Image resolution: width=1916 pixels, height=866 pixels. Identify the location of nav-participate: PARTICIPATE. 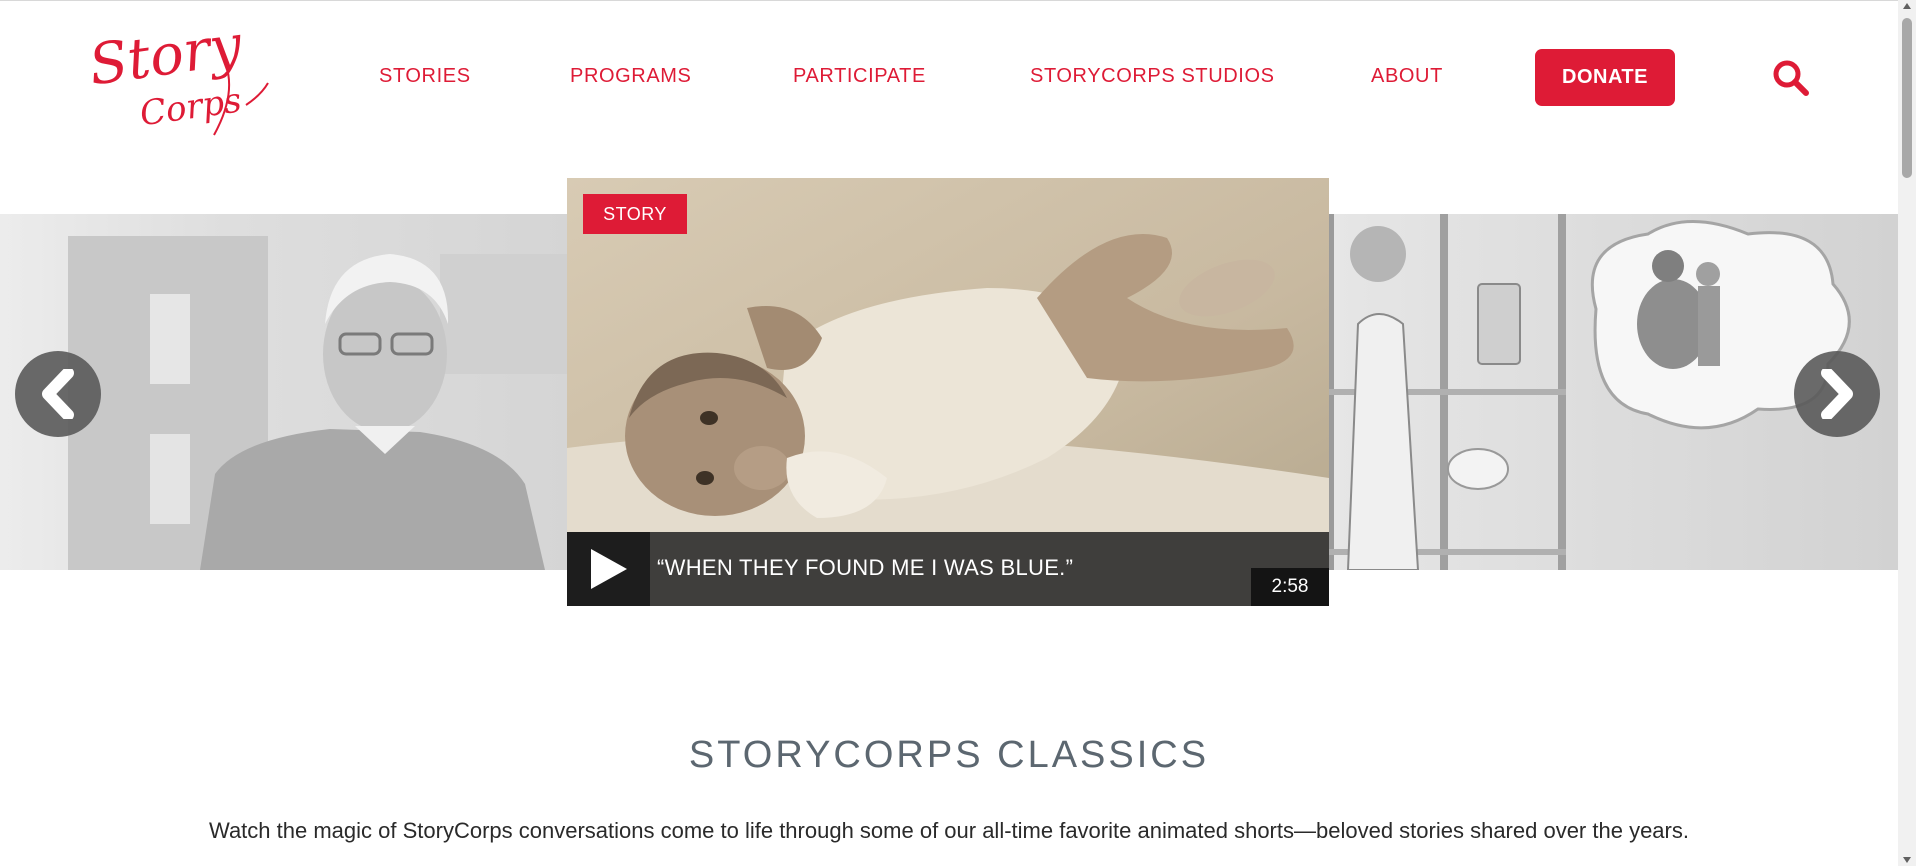
(859, 76).